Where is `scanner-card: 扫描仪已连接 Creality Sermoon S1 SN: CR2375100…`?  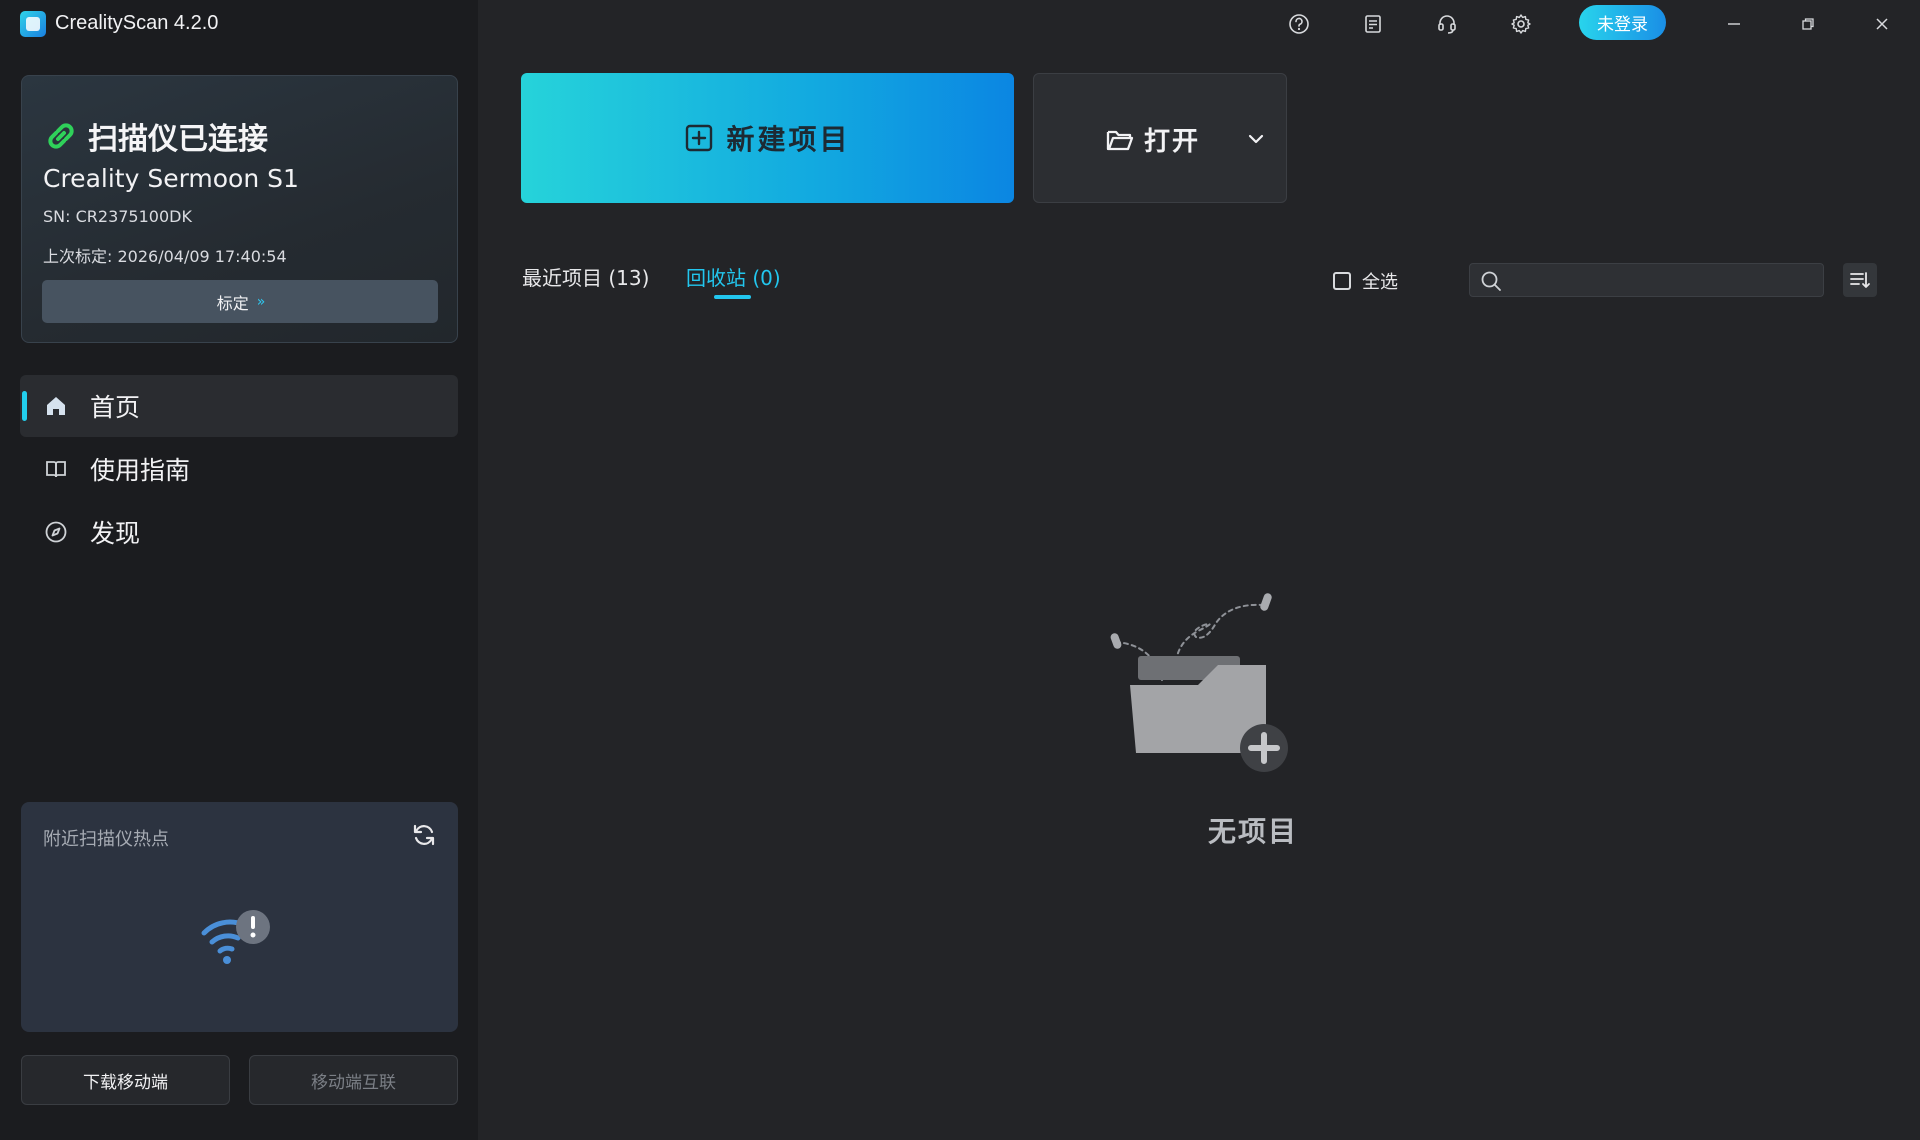 scanner-card: 扫描仪已连接 Creality Sermoon S1 SN: CR2375100… is located at coordinates (239, 209).